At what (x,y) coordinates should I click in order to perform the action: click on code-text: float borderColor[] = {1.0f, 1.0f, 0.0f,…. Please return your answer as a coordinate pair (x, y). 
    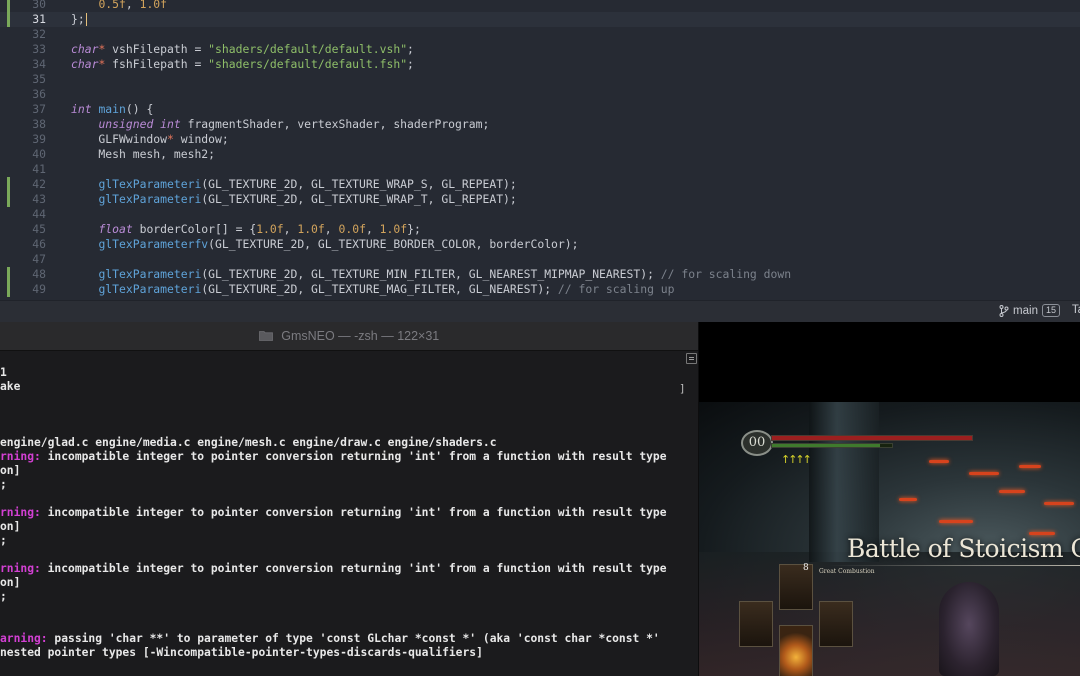
    Looking at the image, I should click on (245, 229).